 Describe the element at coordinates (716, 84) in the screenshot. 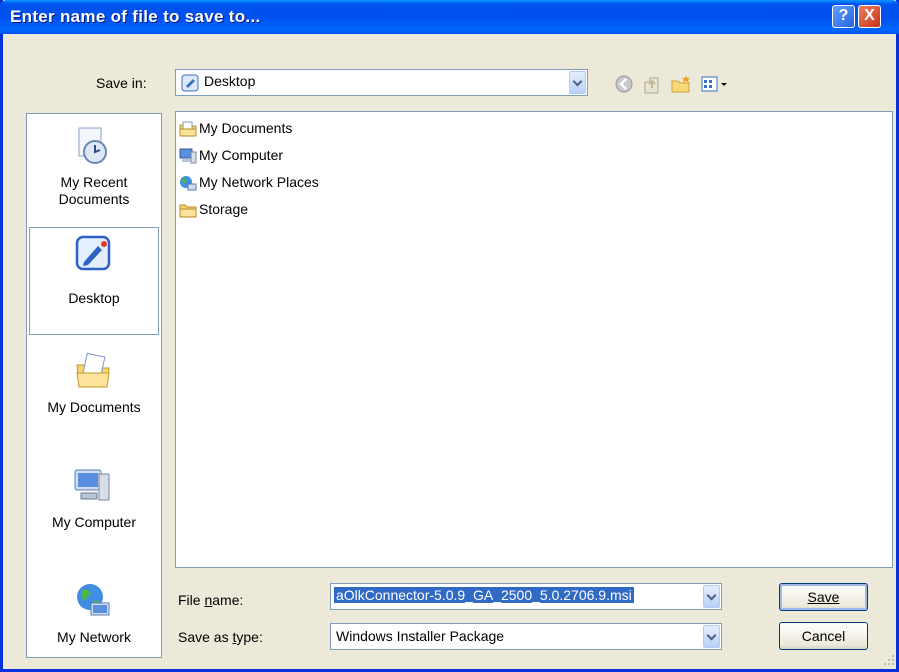

I see `view-menu-icon` at that location.